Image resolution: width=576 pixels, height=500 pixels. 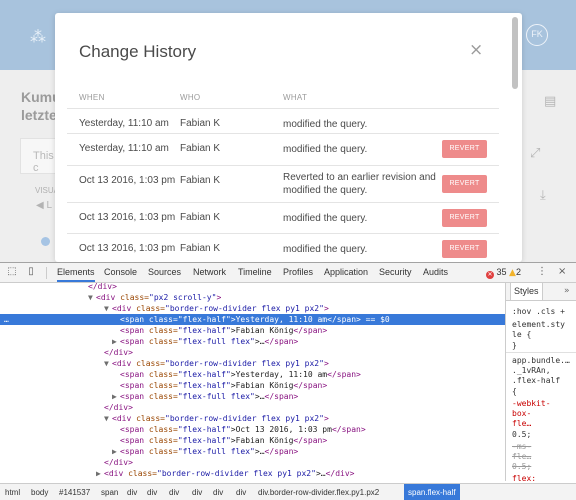 I want to click on list-icon: ▤, so click(x=550, y=101).